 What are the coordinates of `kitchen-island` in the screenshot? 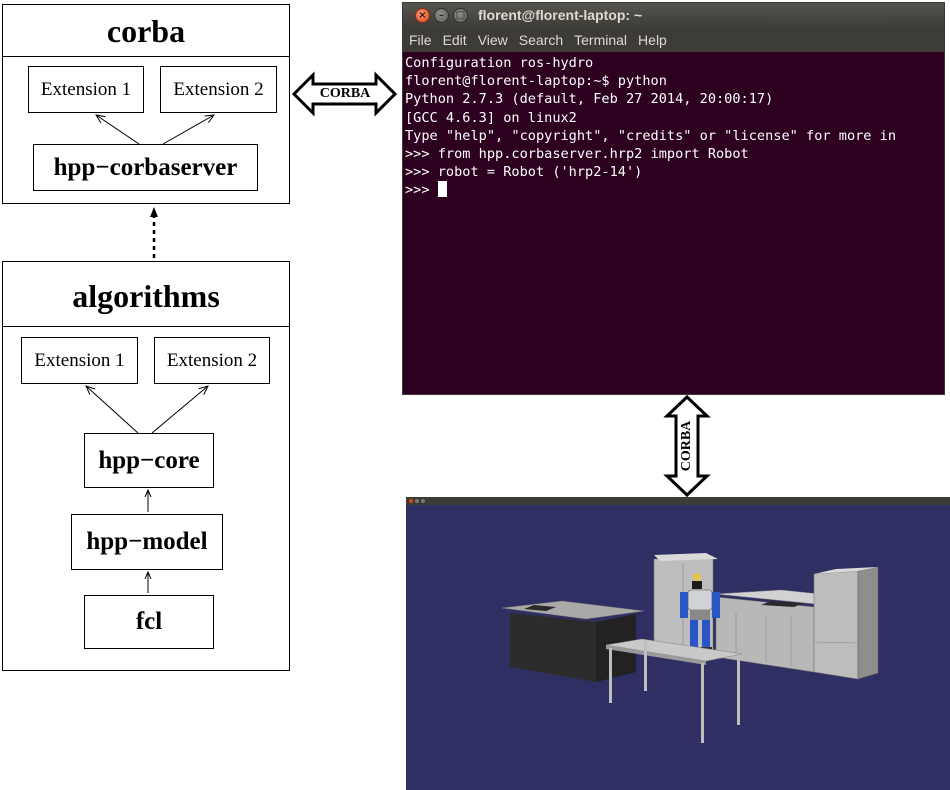 It's located at (573, 641).